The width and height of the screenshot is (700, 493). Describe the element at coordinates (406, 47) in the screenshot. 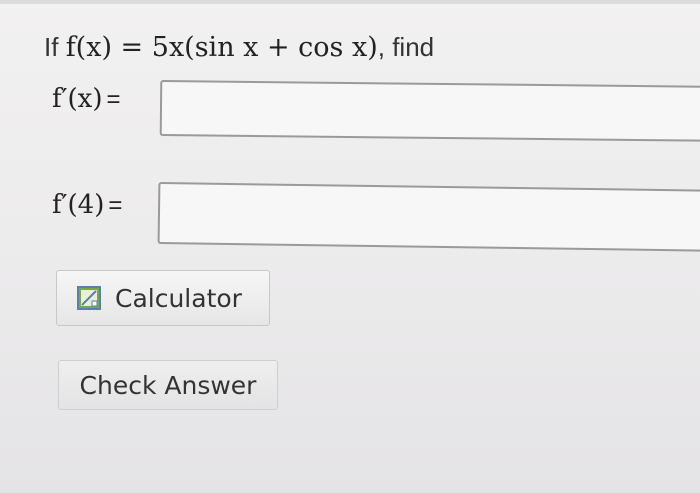

I see `question-suffix: , find` at that location.